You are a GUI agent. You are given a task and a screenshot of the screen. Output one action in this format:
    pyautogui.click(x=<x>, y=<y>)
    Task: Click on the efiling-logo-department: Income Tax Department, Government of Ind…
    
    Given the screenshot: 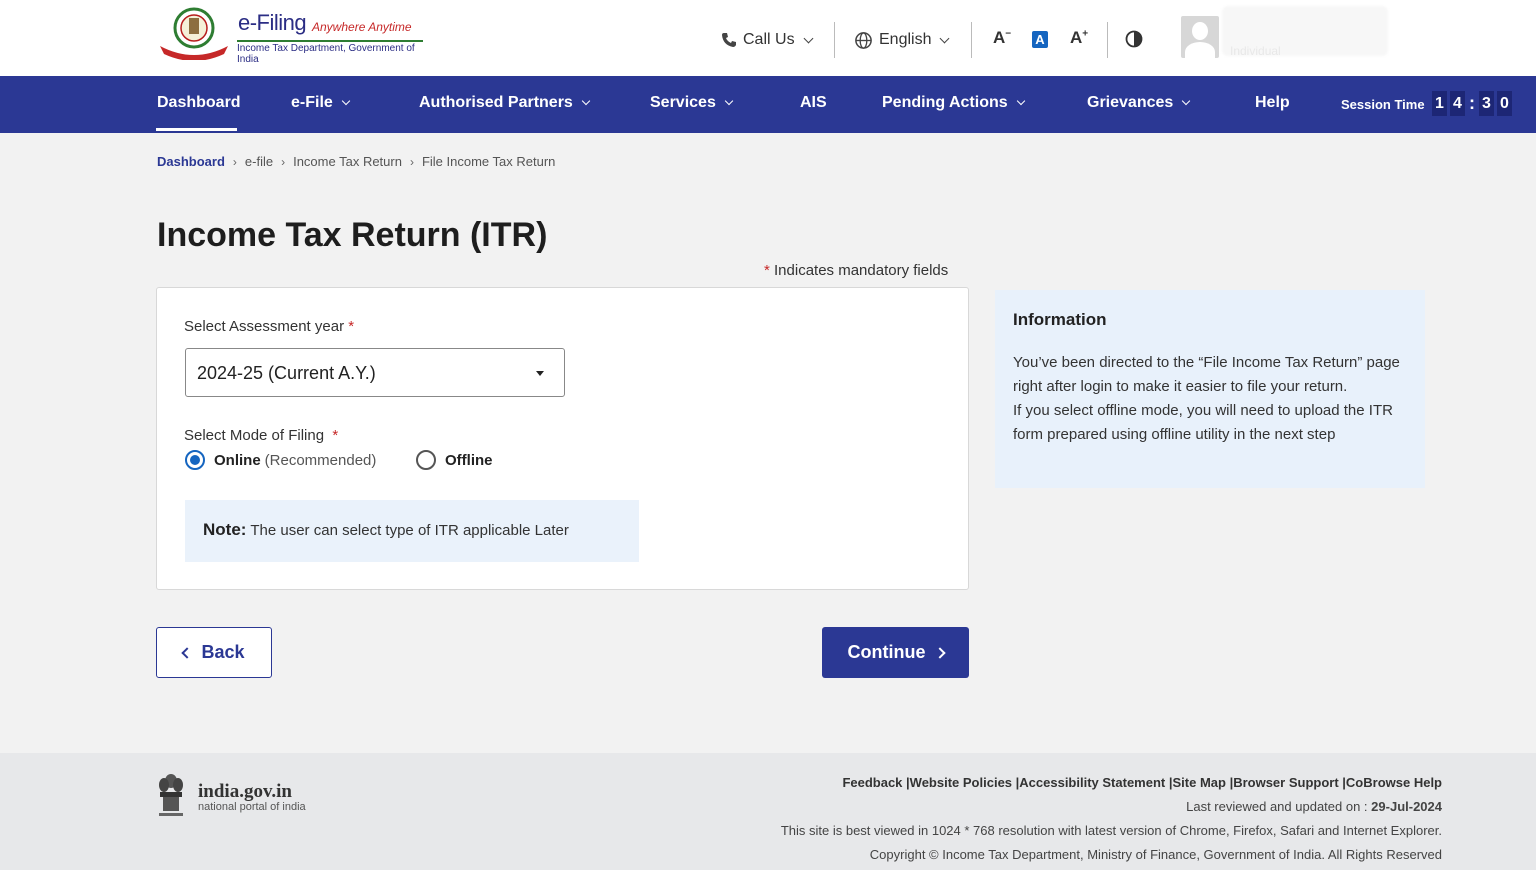 What is the action you would take?
    pyautogui.click(x=330, y=52)
    